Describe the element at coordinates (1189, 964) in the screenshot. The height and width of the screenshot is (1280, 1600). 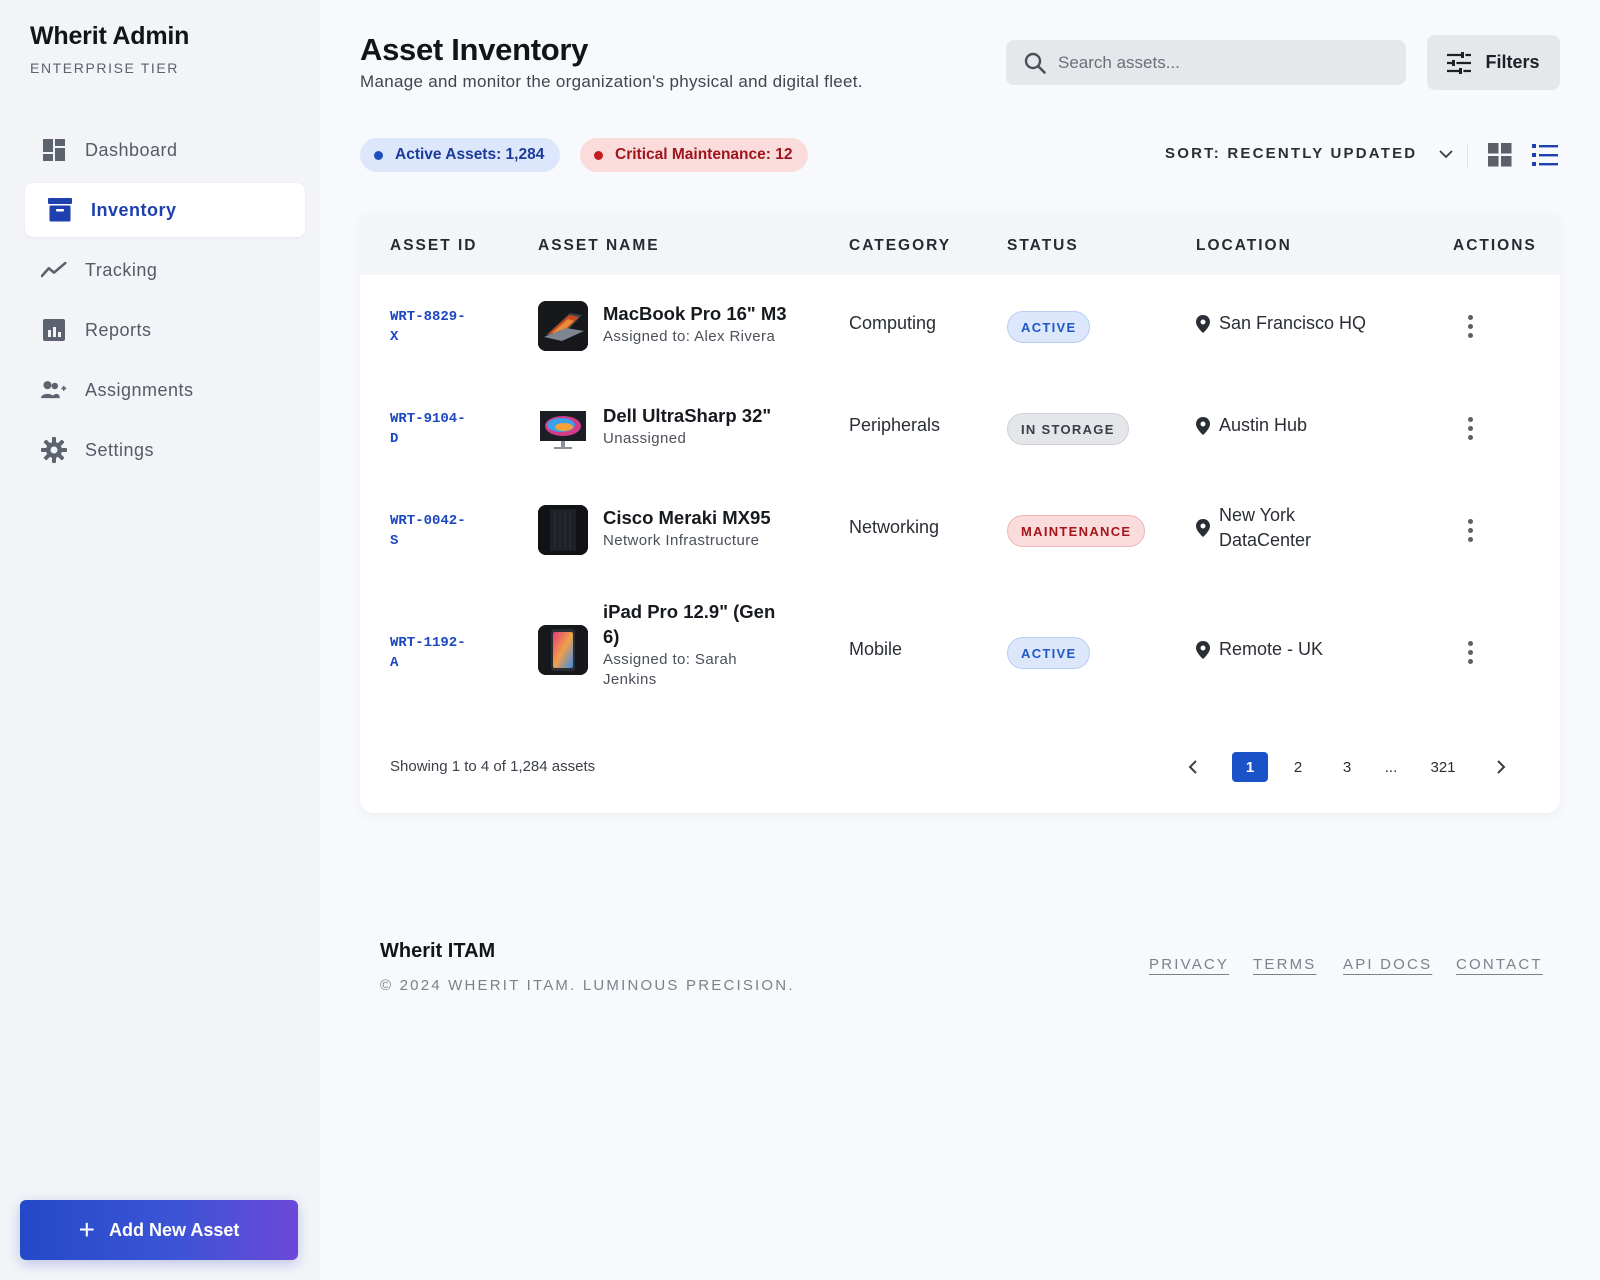
I see `footer-link-privacy: PRIVACY` at that location.